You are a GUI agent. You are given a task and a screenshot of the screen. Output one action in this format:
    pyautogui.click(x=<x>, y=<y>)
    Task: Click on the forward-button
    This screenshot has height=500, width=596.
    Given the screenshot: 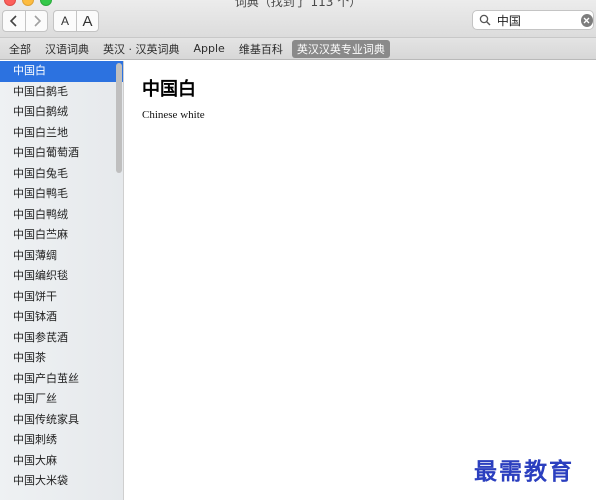 What is the action you would take?
    pyautogui.click(x=36, y=21)
    